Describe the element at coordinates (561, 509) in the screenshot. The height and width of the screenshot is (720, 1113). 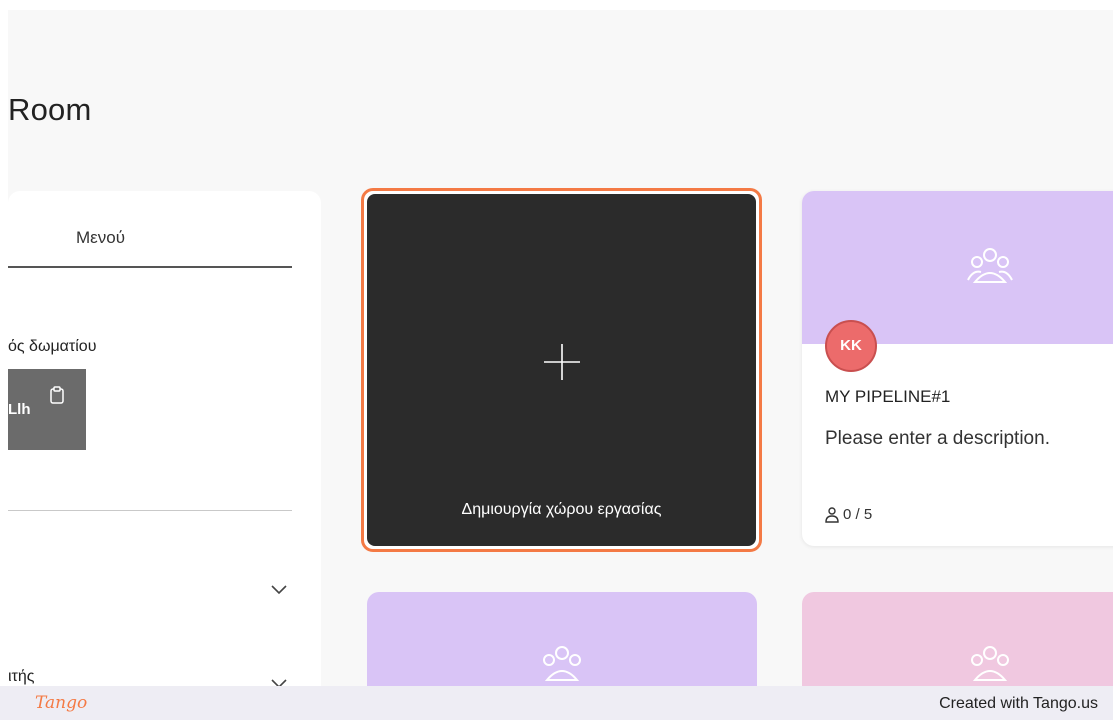
I see `create-workspace-label: Δημιουργία χώρου εργασίας` at that location.